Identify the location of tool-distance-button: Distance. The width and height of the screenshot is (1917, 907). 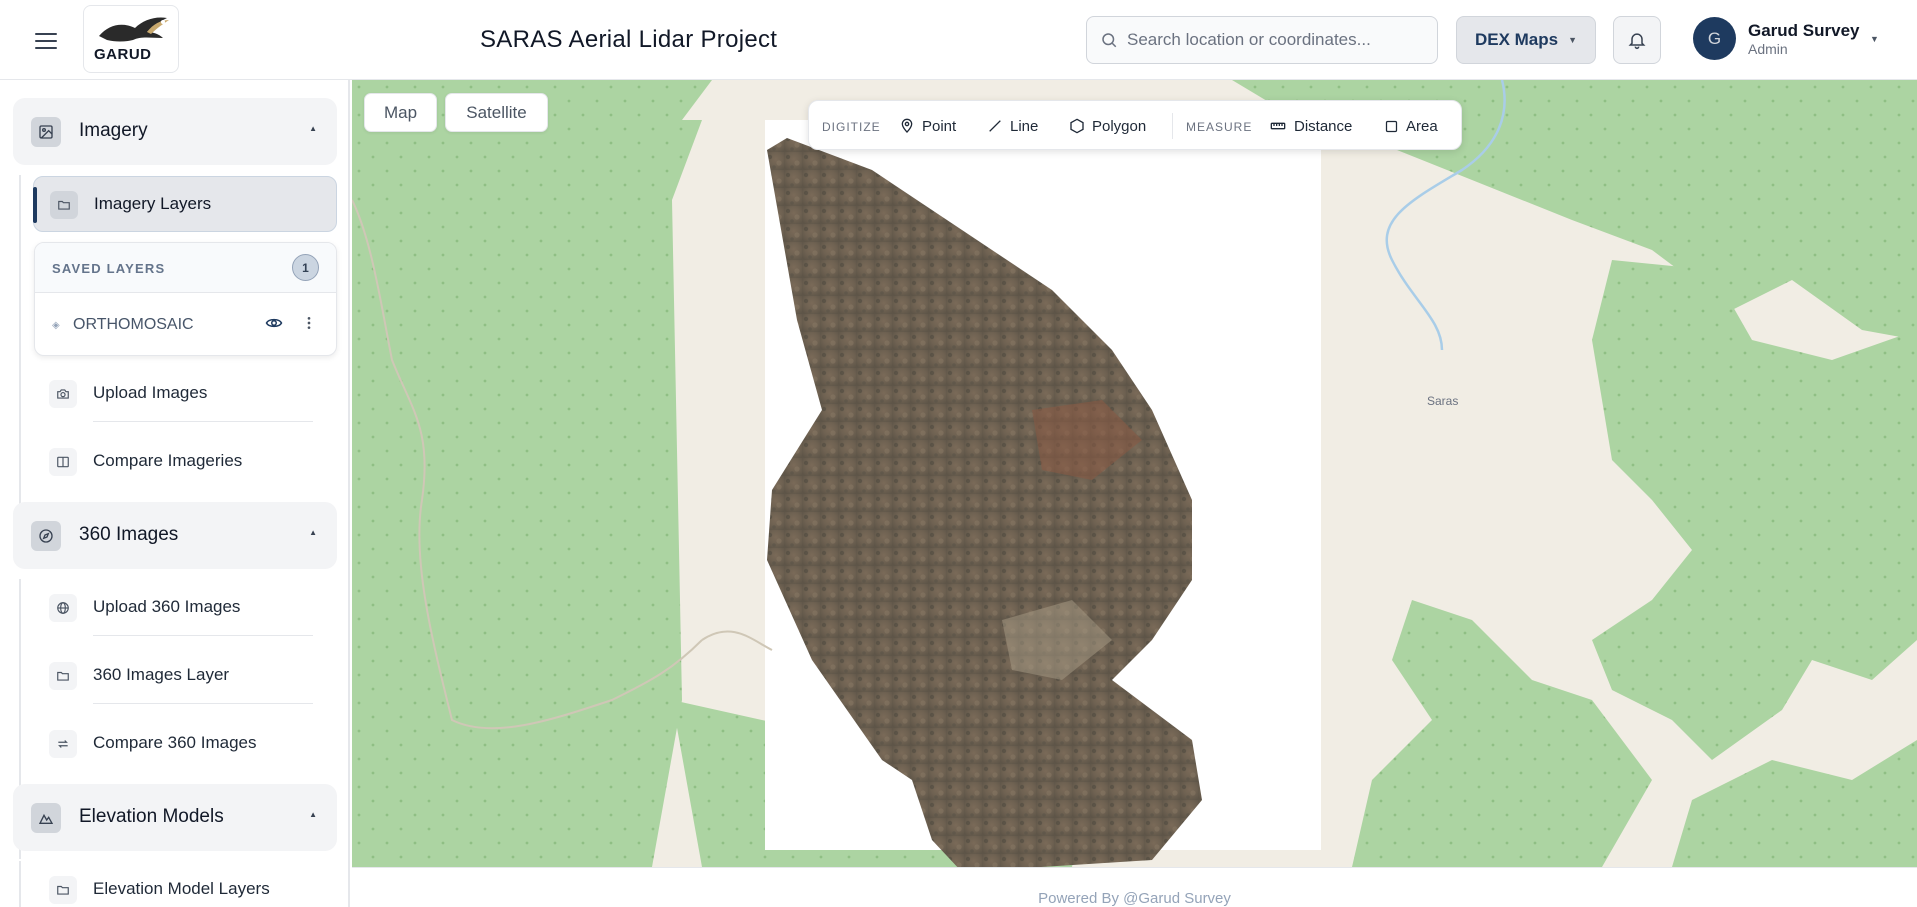
(1310, 126).